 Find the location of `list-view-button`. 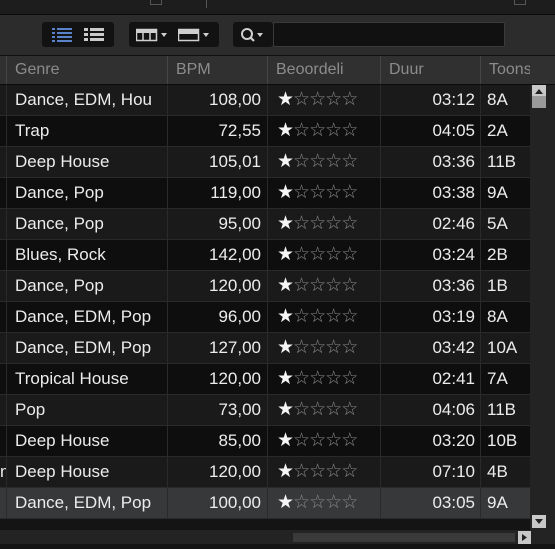

list-view-button is located at coordinates (62, 34).